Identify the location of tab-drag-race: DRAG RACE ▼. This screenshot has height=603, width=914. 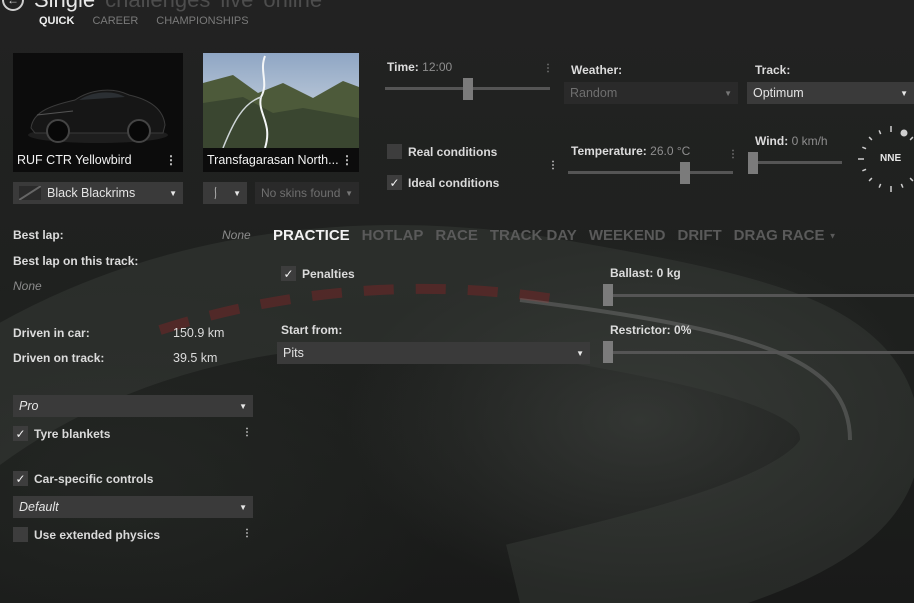
(785, 235).